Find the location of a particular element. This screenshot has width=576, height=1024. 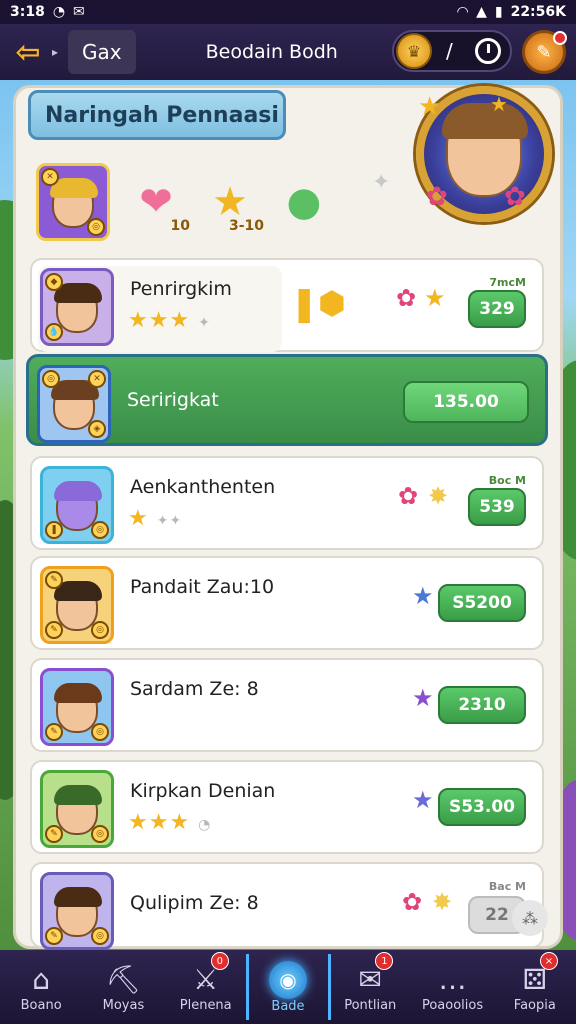

gem-icon: ⬢ is located at coordinates (332, 303).